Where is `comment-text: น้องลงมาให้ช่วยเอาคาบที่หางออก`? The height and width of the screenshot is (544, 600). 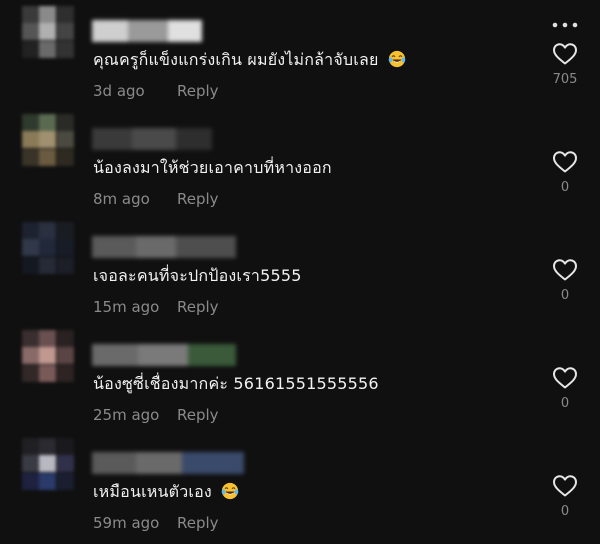 comment-text: น้องลงมาให้ช่วยเอาคาบที่หางออก is located at coordinates (212, 168).